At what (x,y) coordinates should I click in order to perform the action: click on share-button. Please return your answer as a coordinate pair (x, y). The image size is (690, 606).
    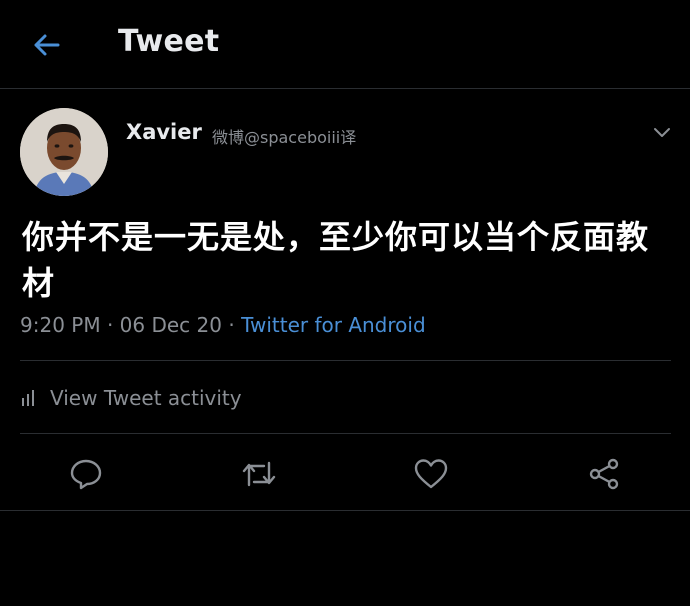
    Looking at the image, I should click on (604, 474).